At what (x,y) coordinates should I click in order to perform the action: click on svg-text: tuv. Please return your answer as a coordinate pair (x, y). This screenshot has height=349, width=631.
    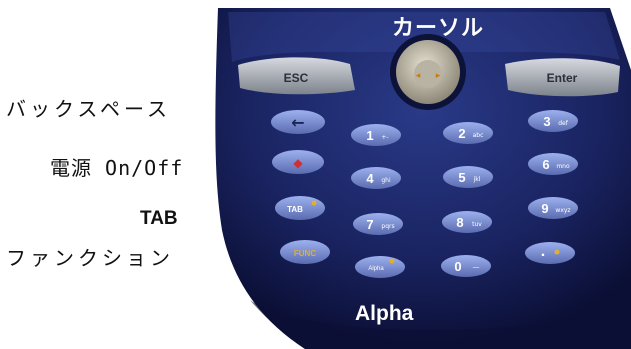
    Looking at the image, I should click on (477, 224).